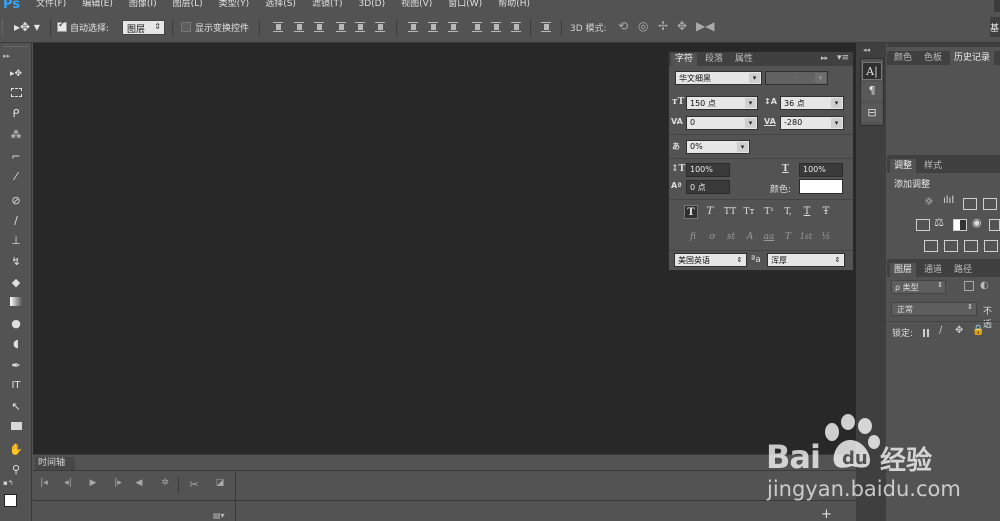 Image resolution: width=1000 pixels, height=521 pixels. Describe the element at coordinates (16, 221) in the screenshot. I see `brush-tool: ∕` at that location.